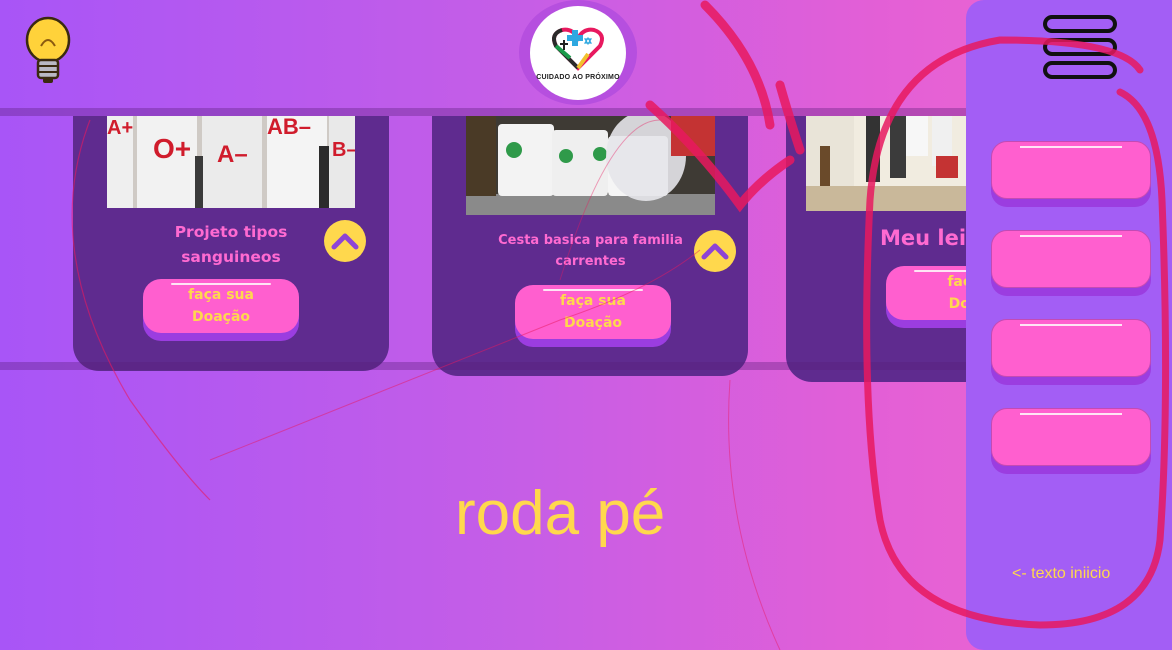 The image size is (1172, 650). I want to click on project-title-line: Cesta basica para familia, so click(590, 240).